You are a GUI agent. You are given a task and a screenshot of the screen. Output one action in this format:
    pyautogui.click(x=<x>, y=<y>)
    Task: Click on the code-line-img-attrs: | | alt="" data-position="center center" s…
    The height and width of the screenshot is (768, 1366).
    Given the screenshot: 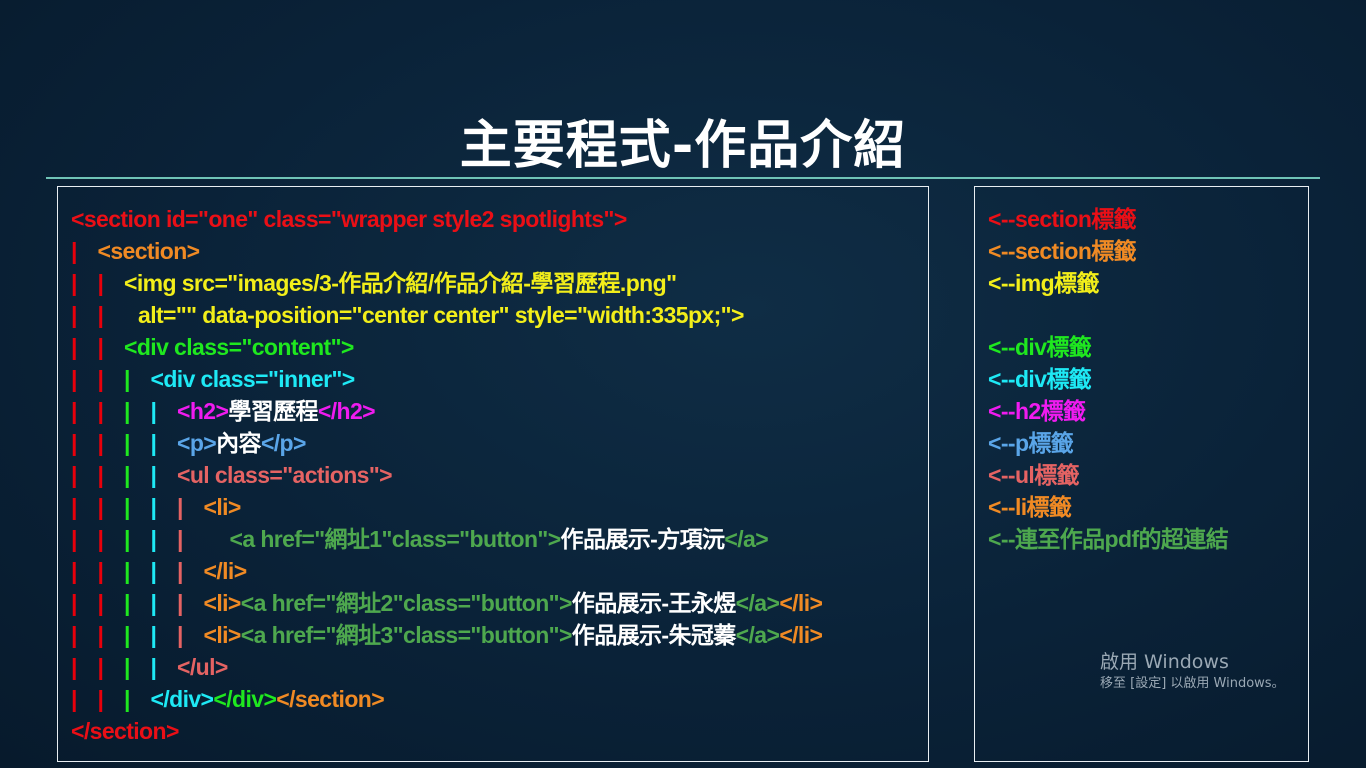 What is the action you would take?
    pyautogui.click(x=407, y=315)
    